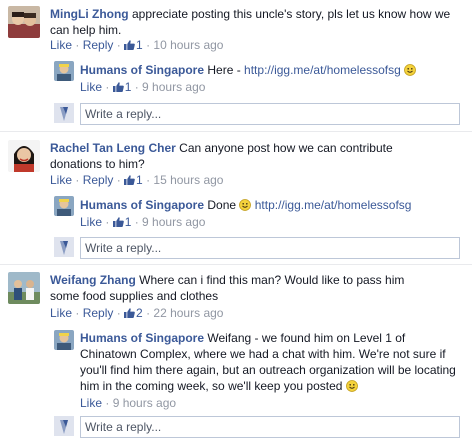 This screenshot has height=446, width=472. What do you see at coordinates (188, 313) in the screenshot?
I see `comment-time: 22 hours ago` at bounding box center [188, 313].